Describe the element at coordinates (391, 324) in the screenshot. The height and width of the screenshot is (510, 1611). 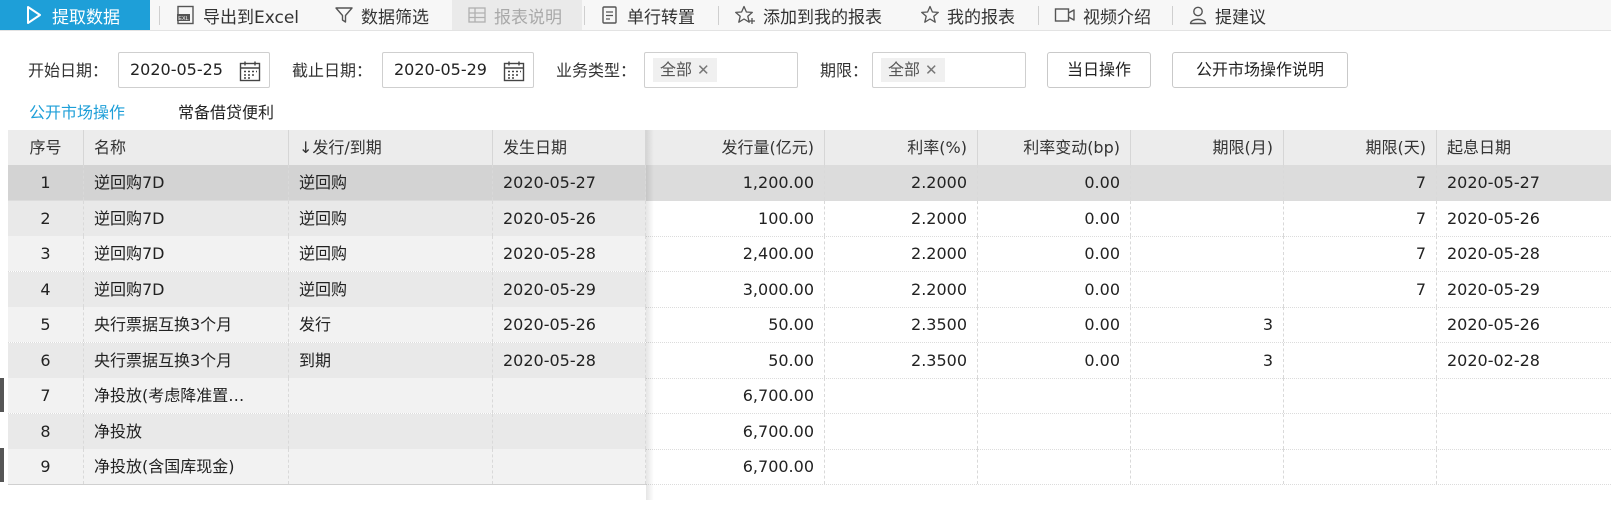
I see `table-cell: 发行` at that location.